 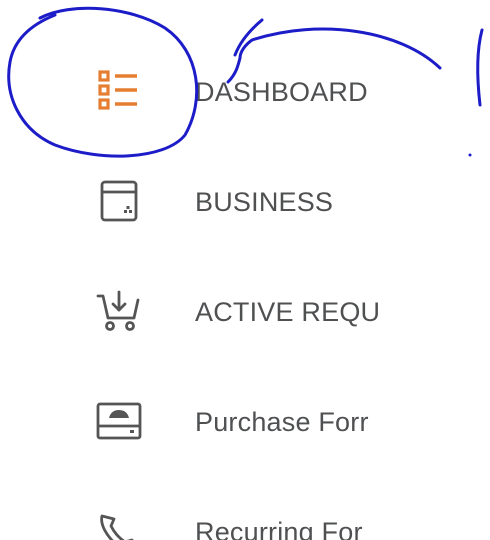 I want to click on list-icon, so click(x=119, y=91).